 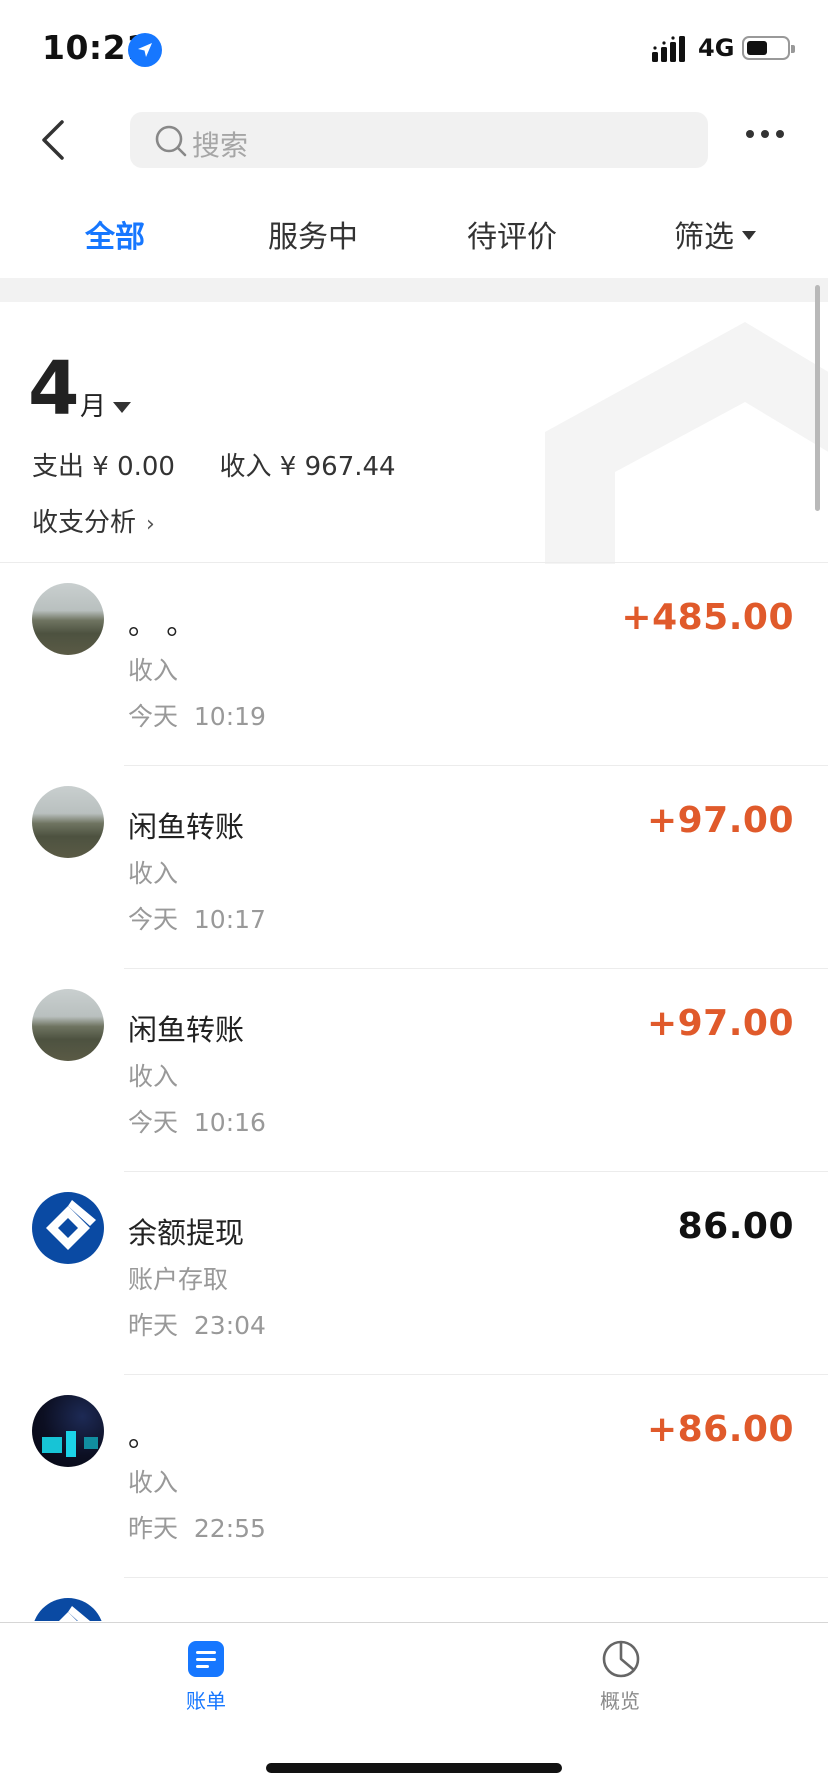 I want to click on tab-filter: 筛选, so click(x=715, y=234).